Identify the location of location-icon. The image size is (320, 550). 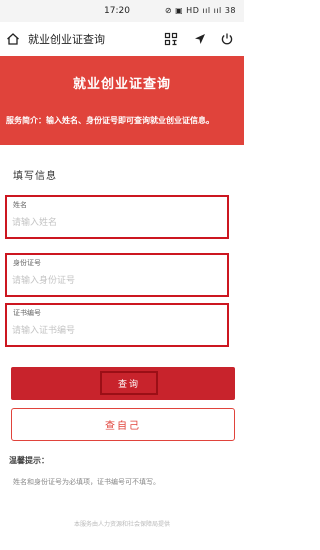
(200, 39).